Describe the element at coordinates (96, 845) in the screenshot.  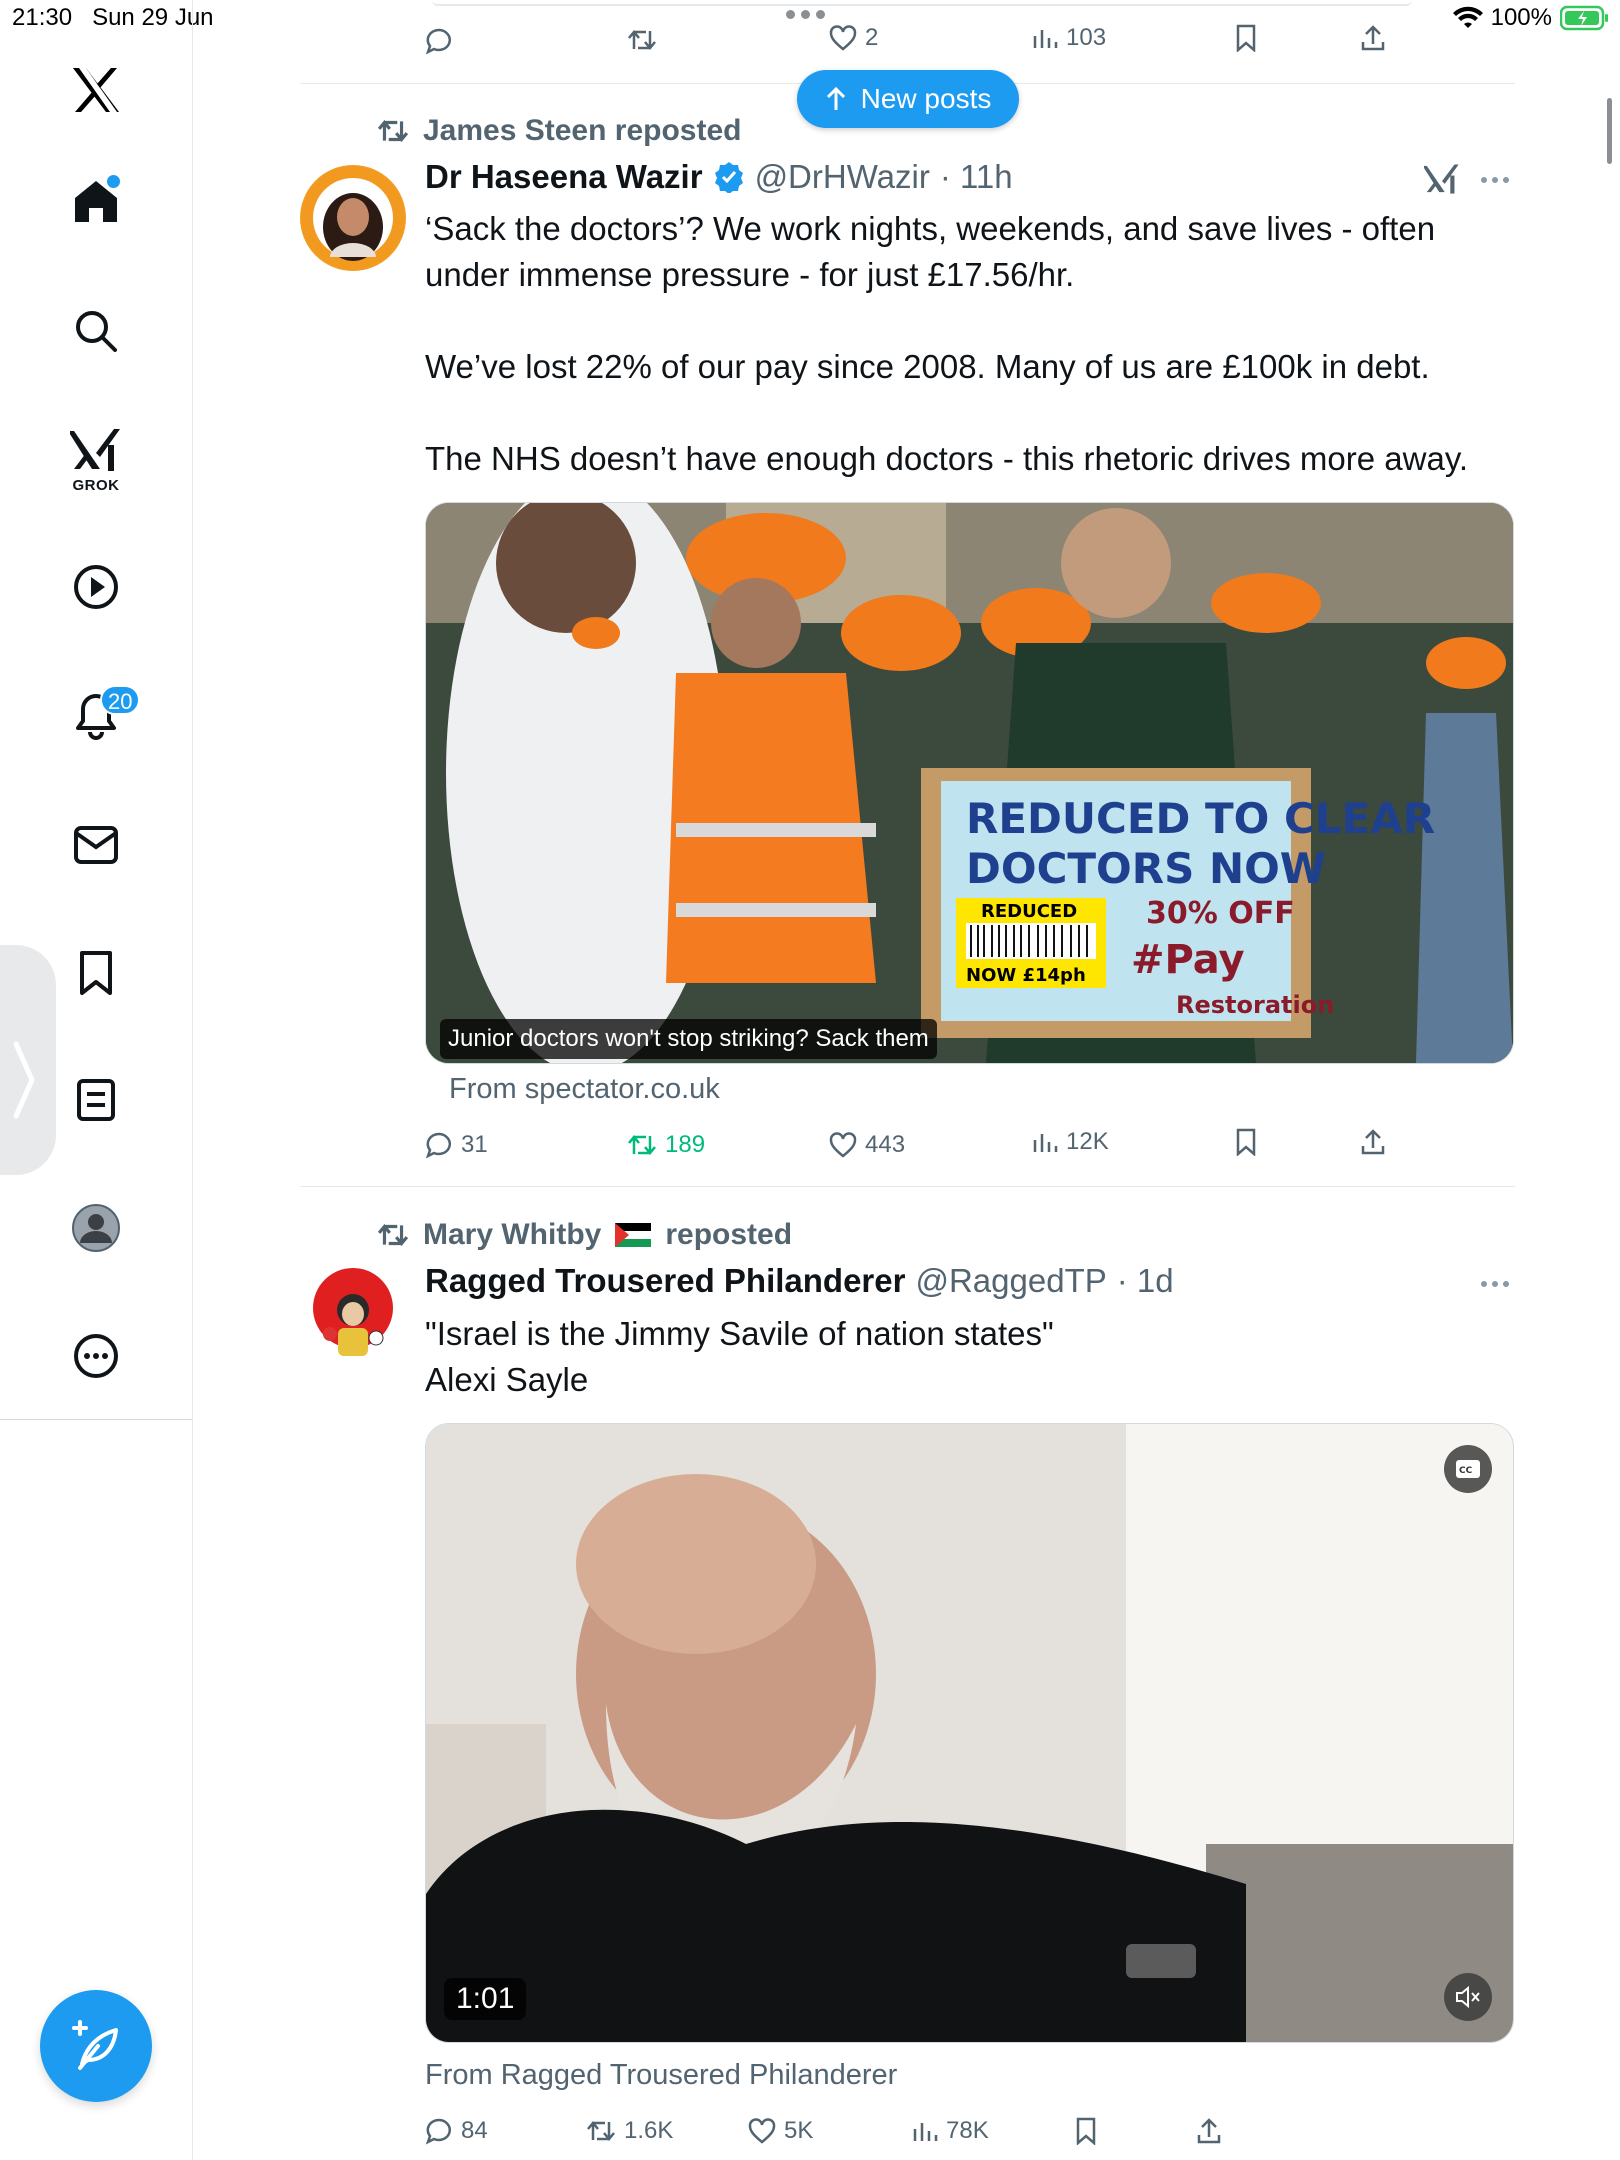
I see `messages-envelope-icon` at that location.